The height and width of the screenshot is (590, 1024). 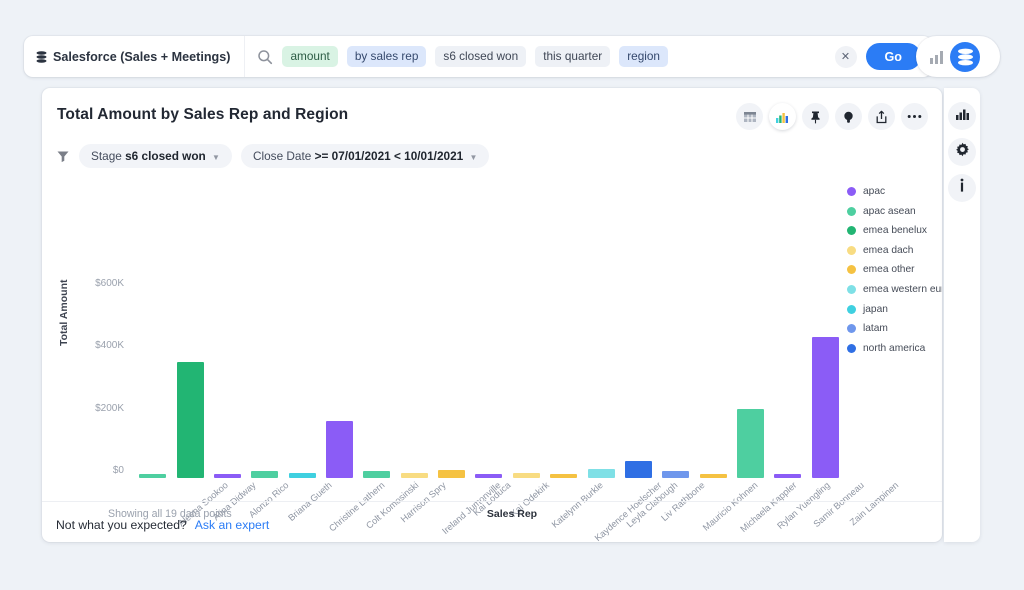 What do you see at coordinates (889, 270) in the screenshot?
I see `legend-label: emea other` at bounding box center [889, 270].